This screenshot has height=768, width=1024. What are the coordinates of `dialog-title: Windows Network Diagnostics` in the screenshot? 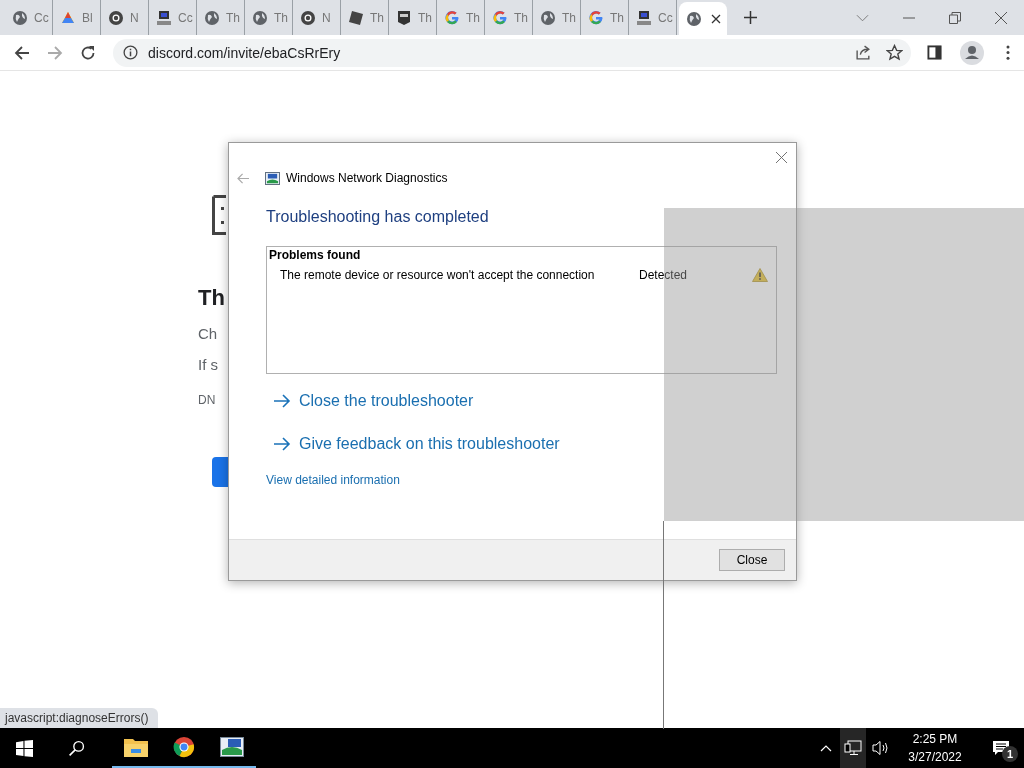 It's located at (367, 178).